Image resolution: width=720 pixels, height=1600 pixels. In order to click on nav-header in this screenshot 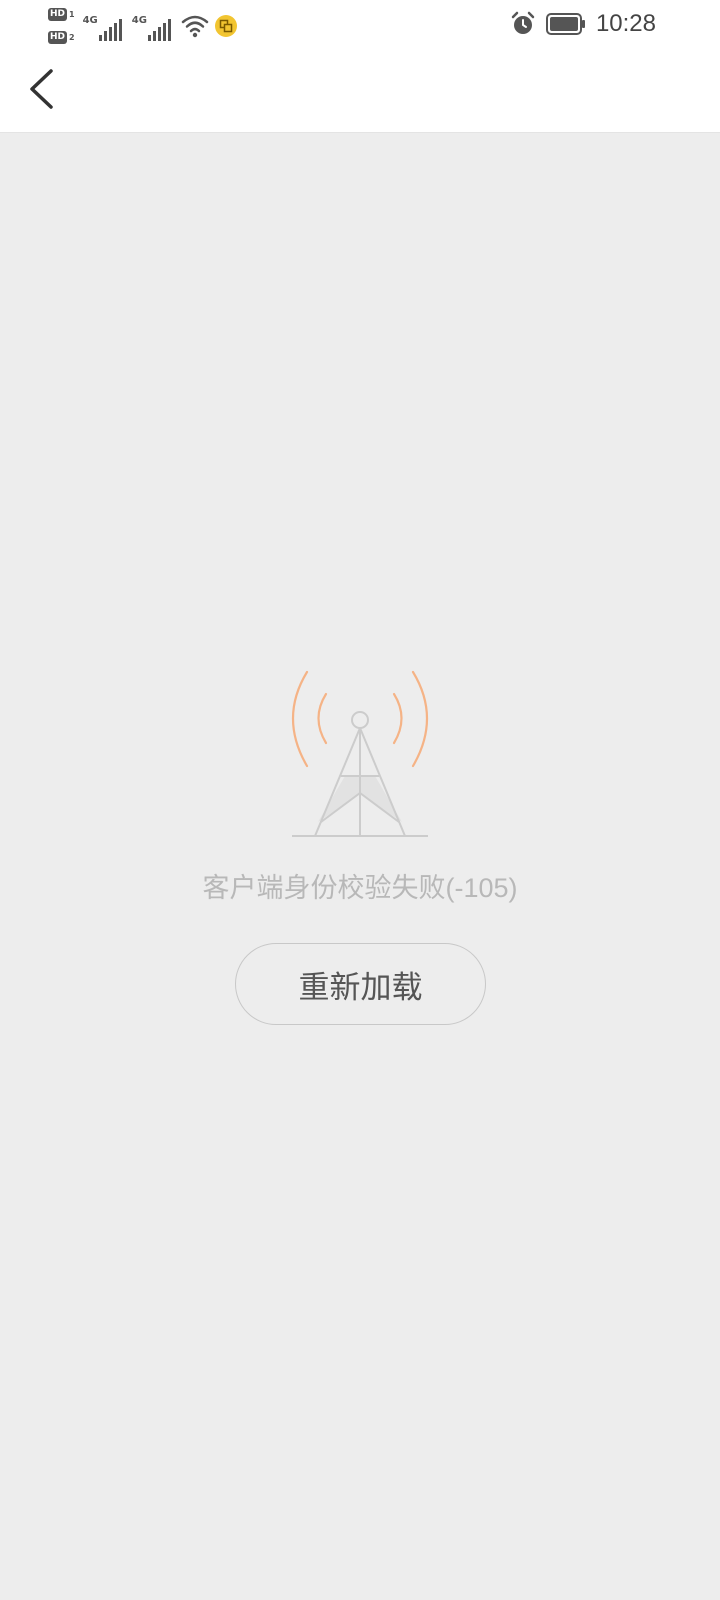, I will do `click(360, 91)`.